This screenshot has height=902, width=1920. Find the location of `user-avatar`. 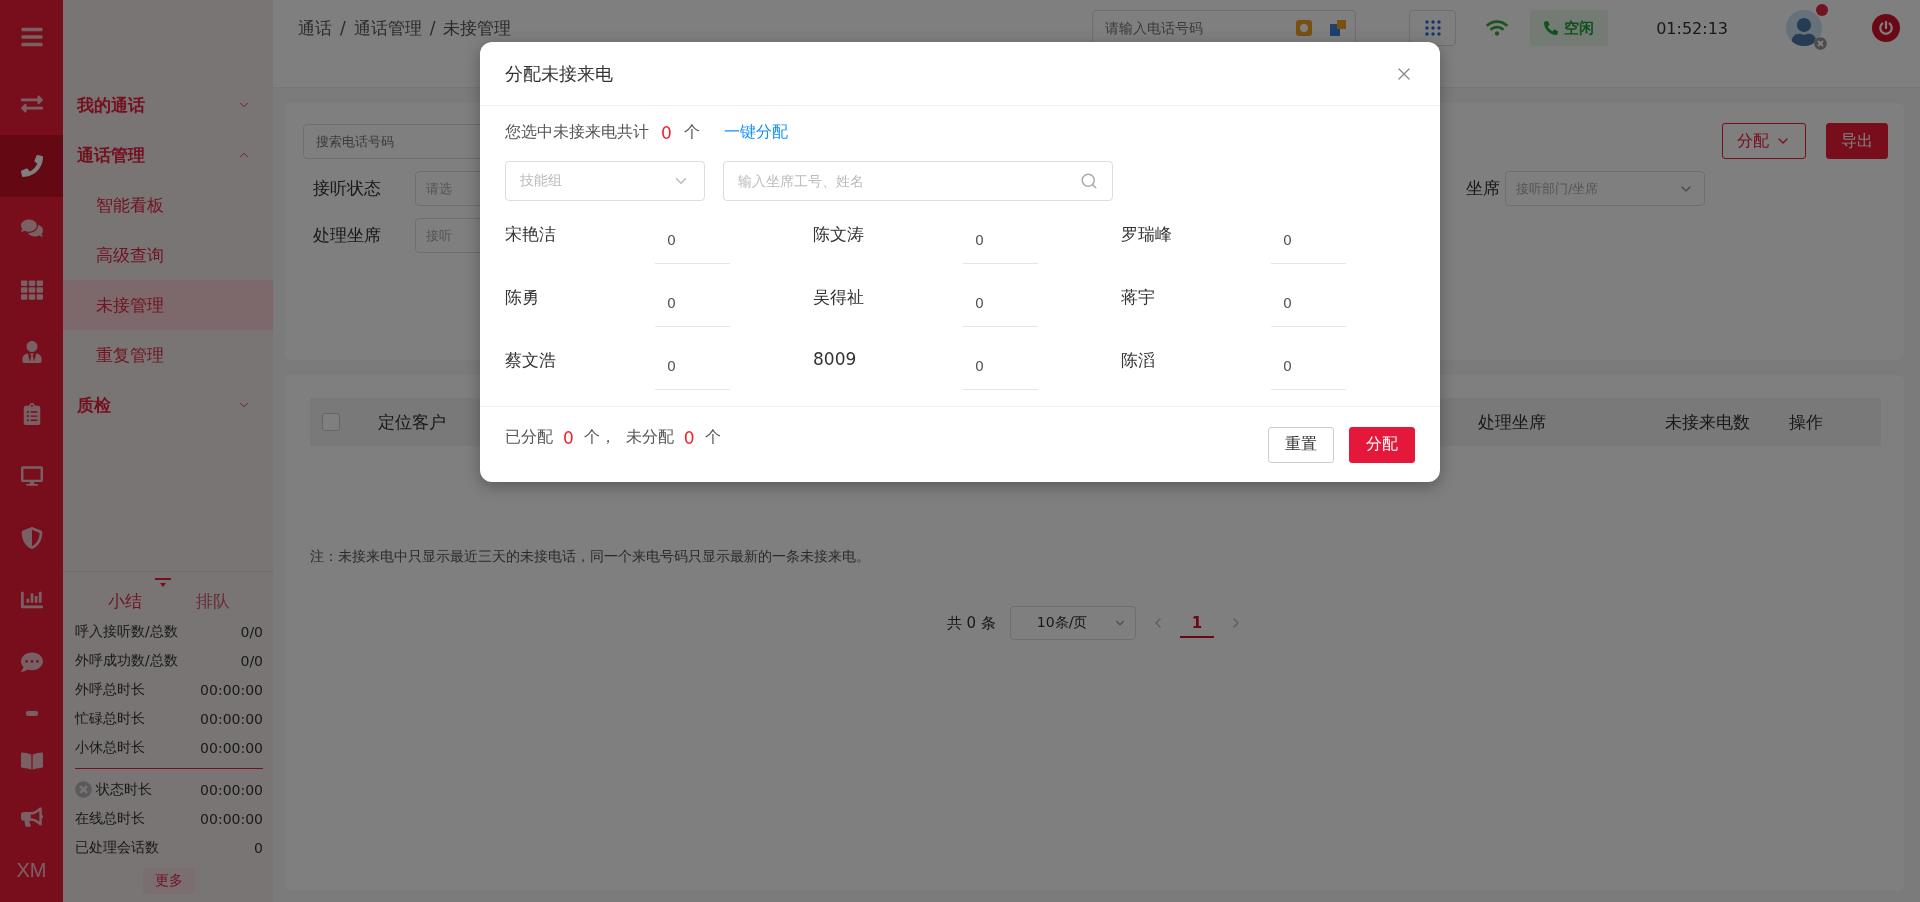

user-avatar is located at coordinates (1804, 28).